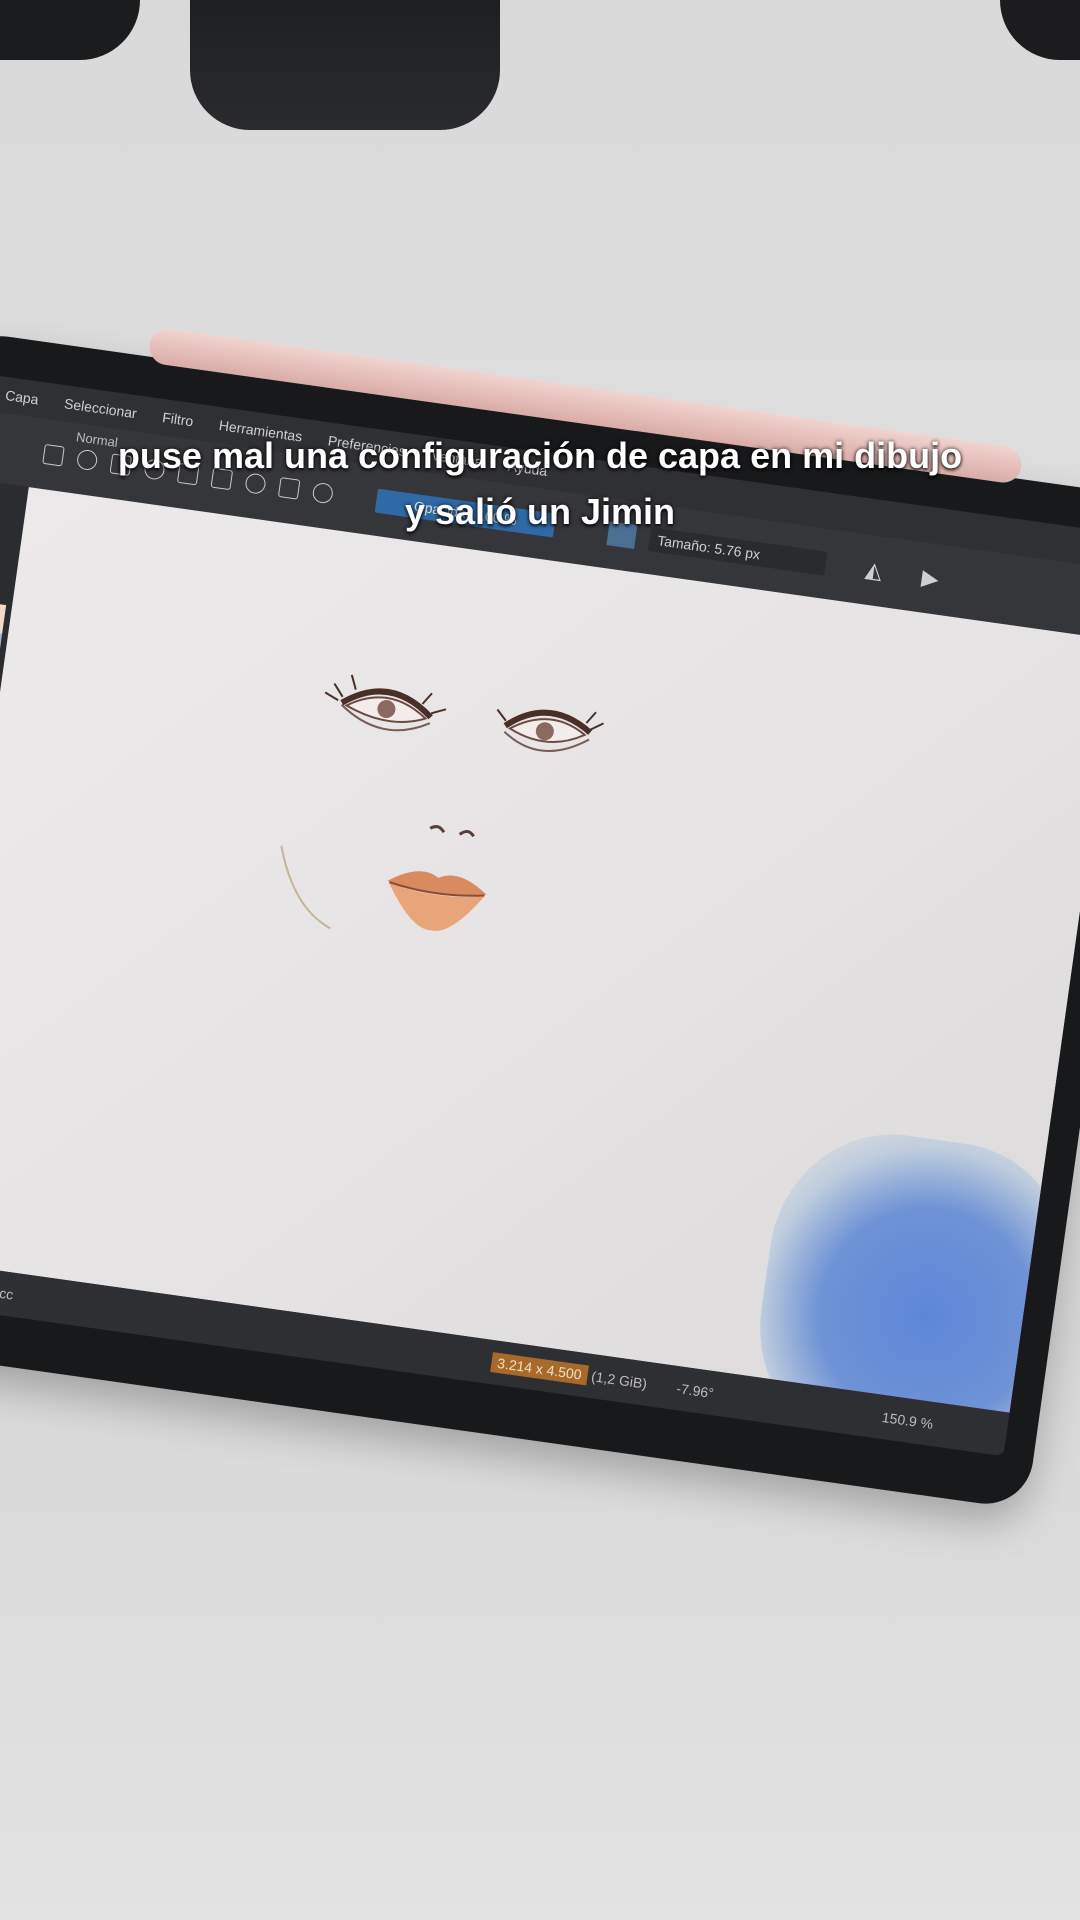  I want to click on play-icon: ▶, so click(930, 578).